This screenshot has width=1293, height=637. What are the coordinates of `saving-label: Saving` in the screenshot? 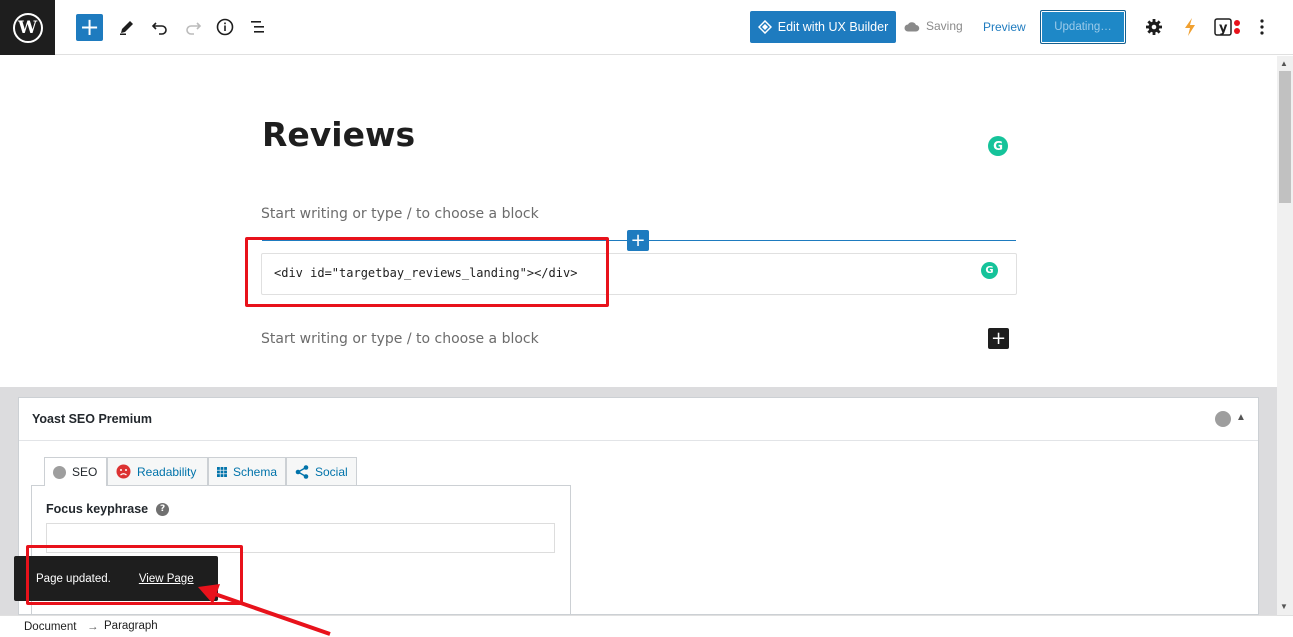 It's located at (944, 26).